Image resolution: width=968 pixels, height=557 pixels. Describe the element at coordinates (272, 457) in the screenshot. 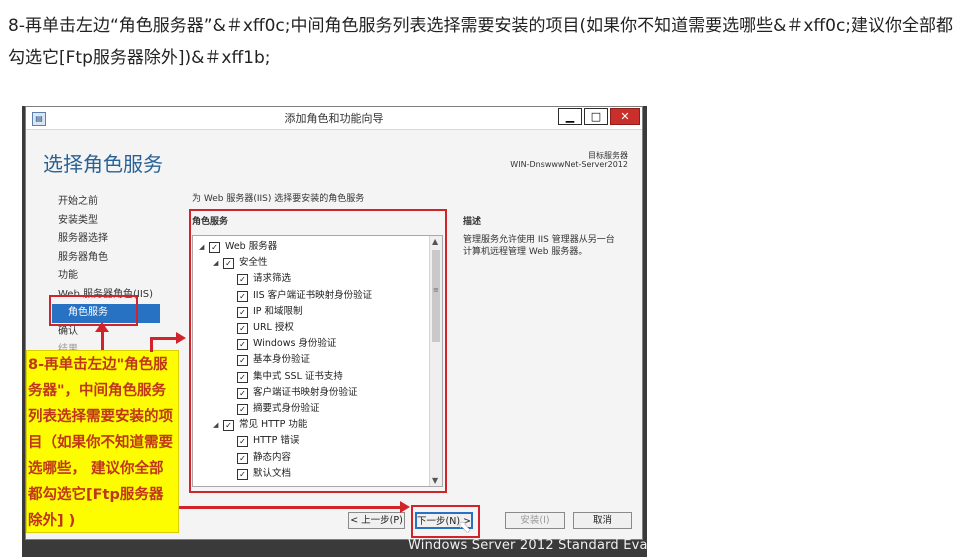

I see `tree-item-label: 静态内容` at that location.